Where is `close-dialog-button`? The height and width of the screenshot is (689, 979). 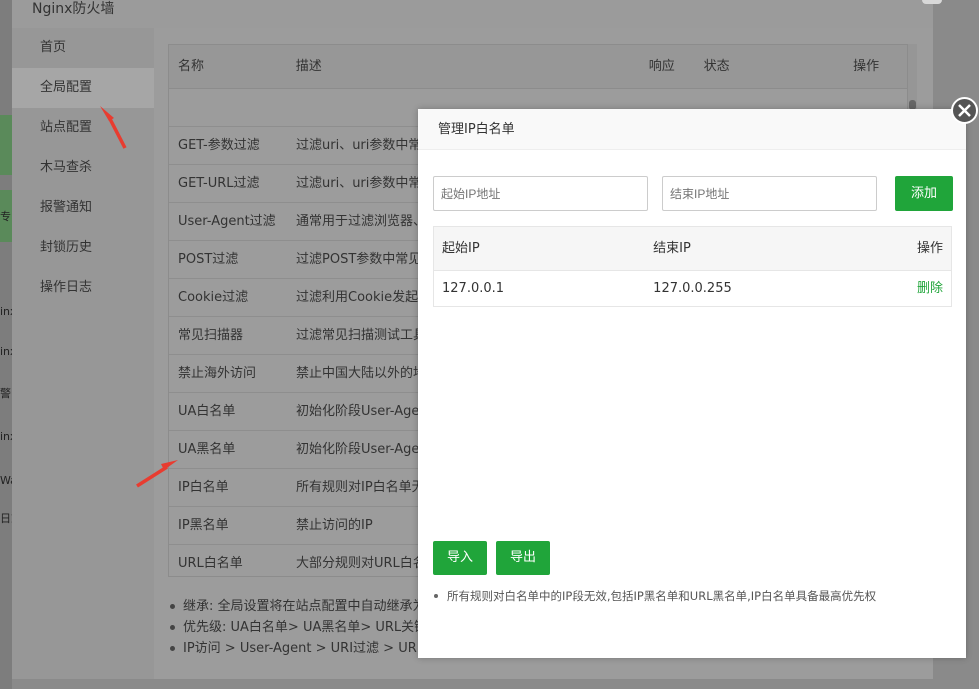
close-dialog-button is located at coordinates (964, 110).